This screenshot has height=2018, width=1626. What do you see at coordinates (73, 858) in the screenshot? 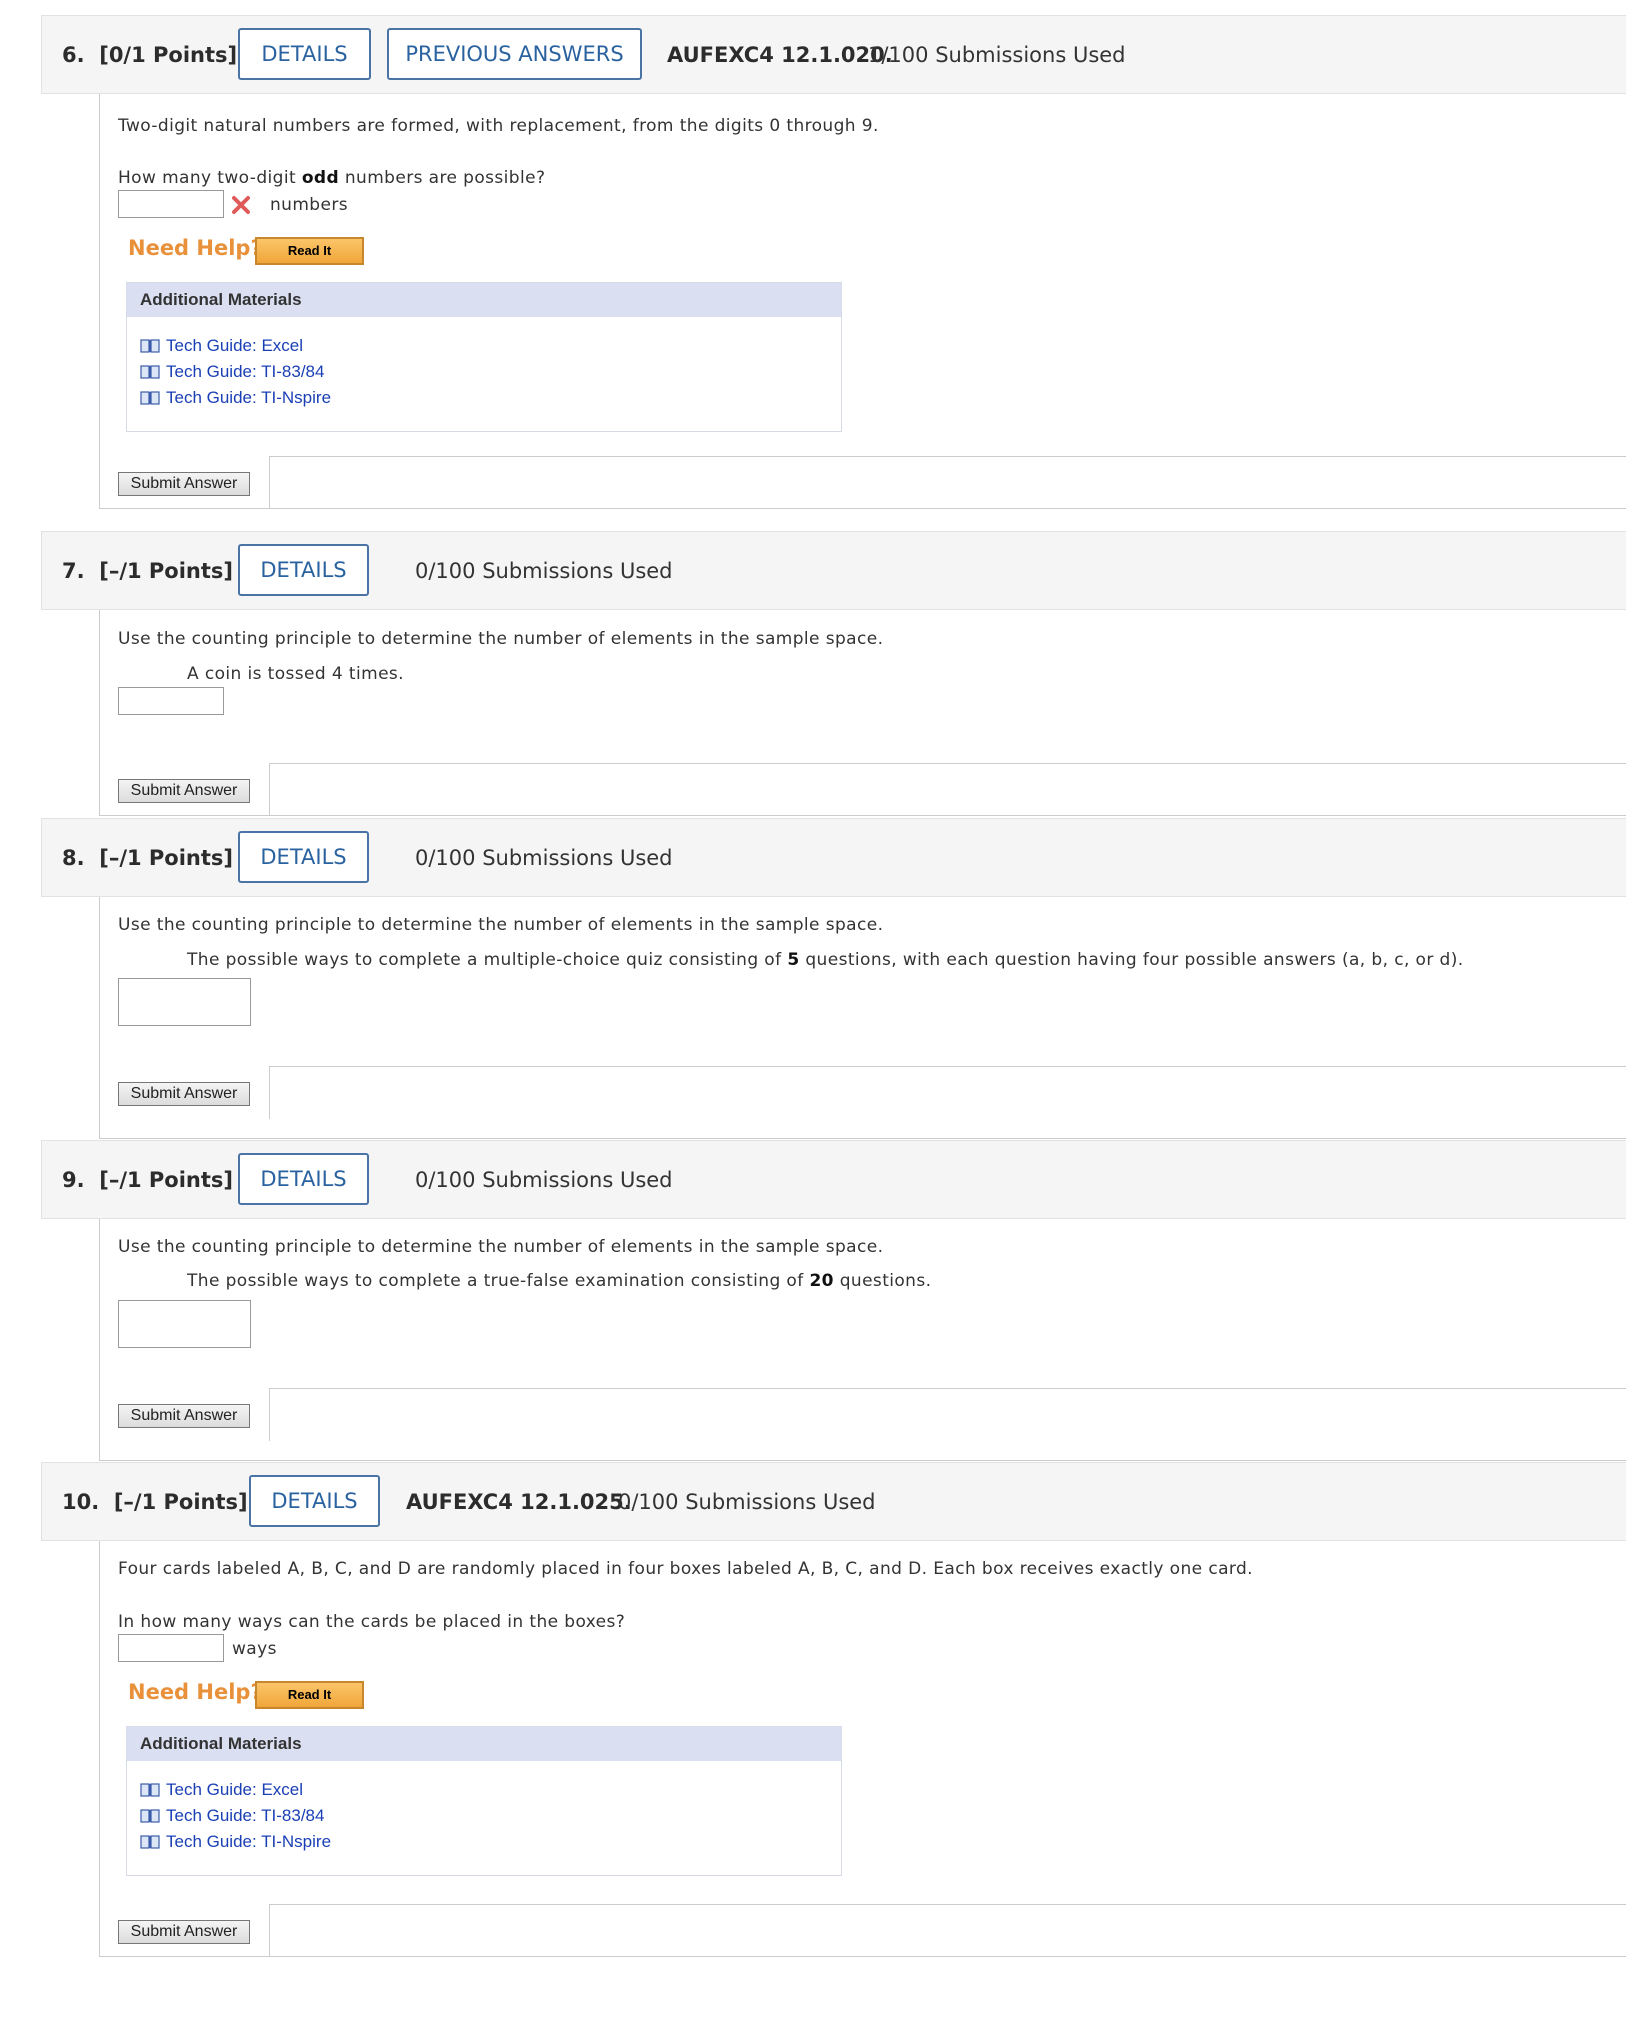
I see `question-number: 8.` at bounding box center [73, 858].